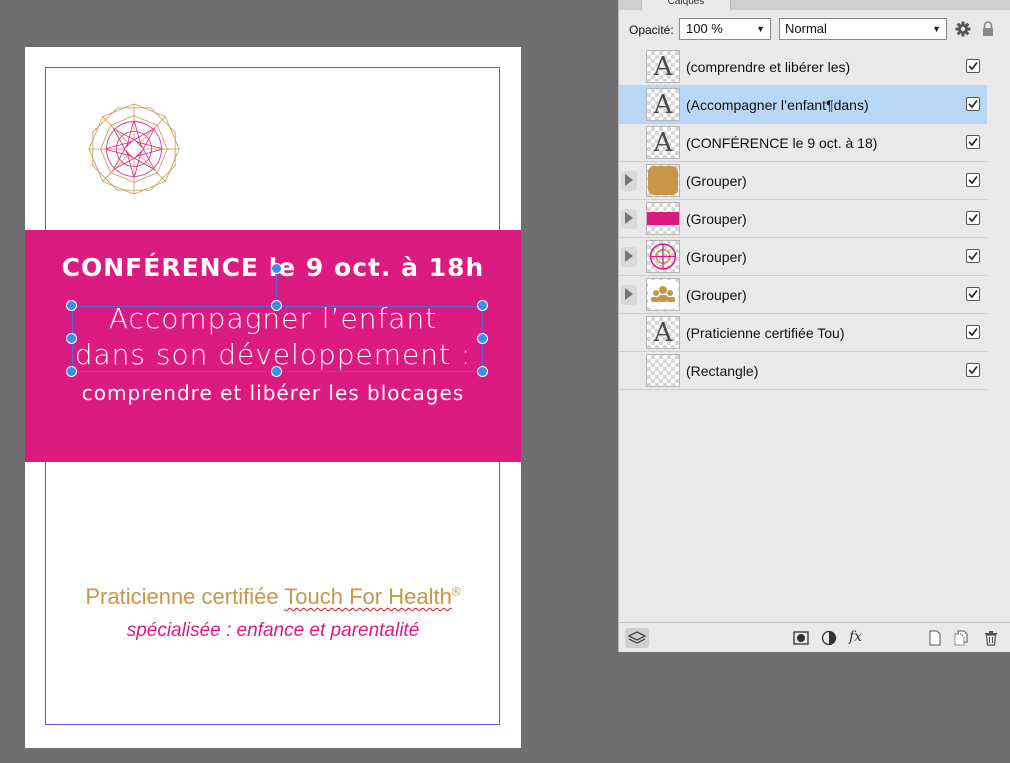  Describe the element at coordinates (482, 305) in the screenshot. I see `resize-handle-top-right` at that location.